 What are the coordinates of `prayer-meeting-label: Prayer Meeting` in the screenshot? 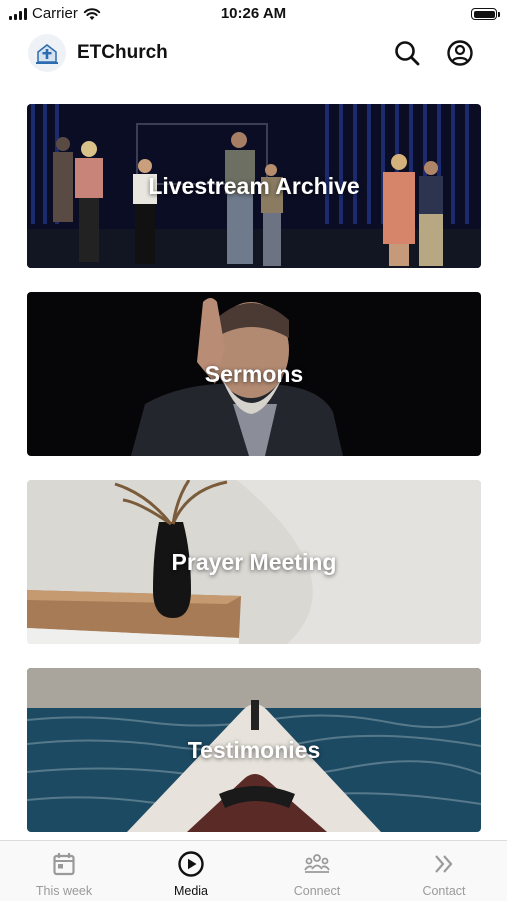 It's located at (254, 561).